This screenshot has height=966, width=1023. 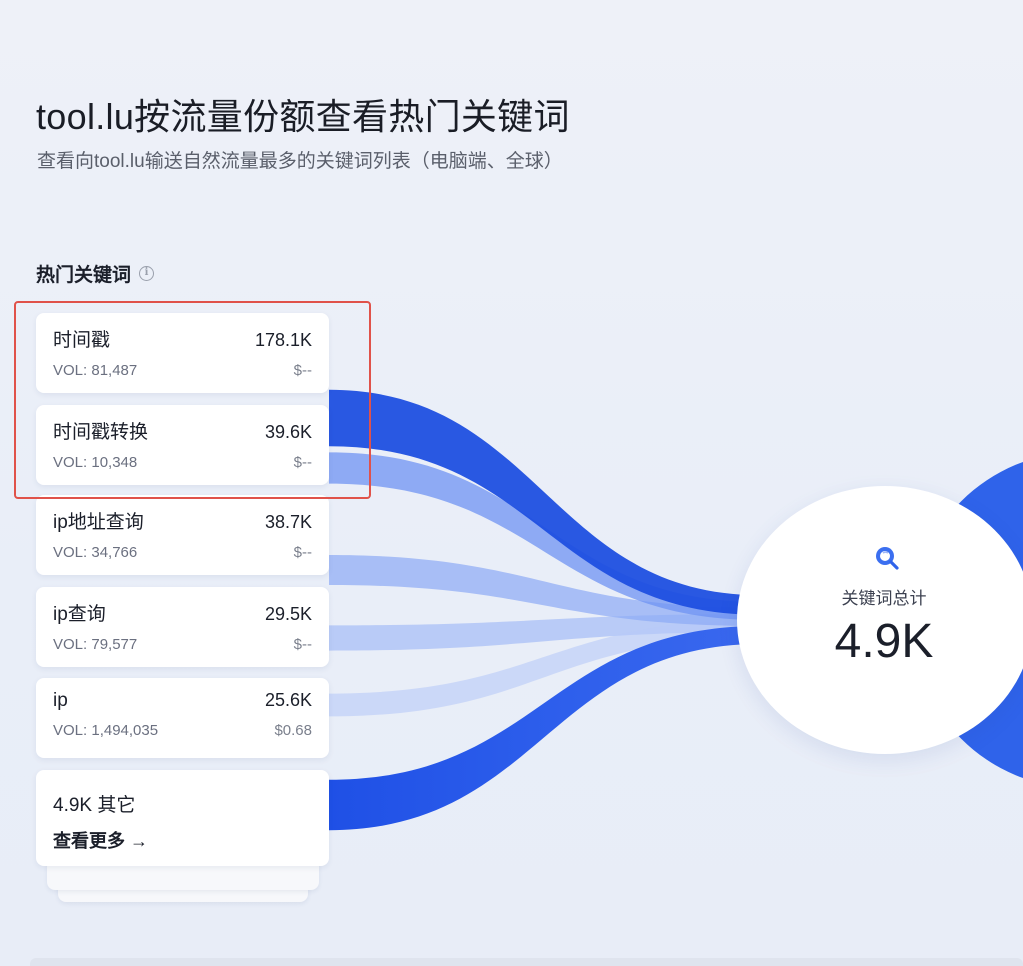 What do you see at coordinates (182, 353) in the screenshot?
I see `keyword-card: 时间戳 178.1K VOL: 81,487 $--` at bounding box center [182, 353].